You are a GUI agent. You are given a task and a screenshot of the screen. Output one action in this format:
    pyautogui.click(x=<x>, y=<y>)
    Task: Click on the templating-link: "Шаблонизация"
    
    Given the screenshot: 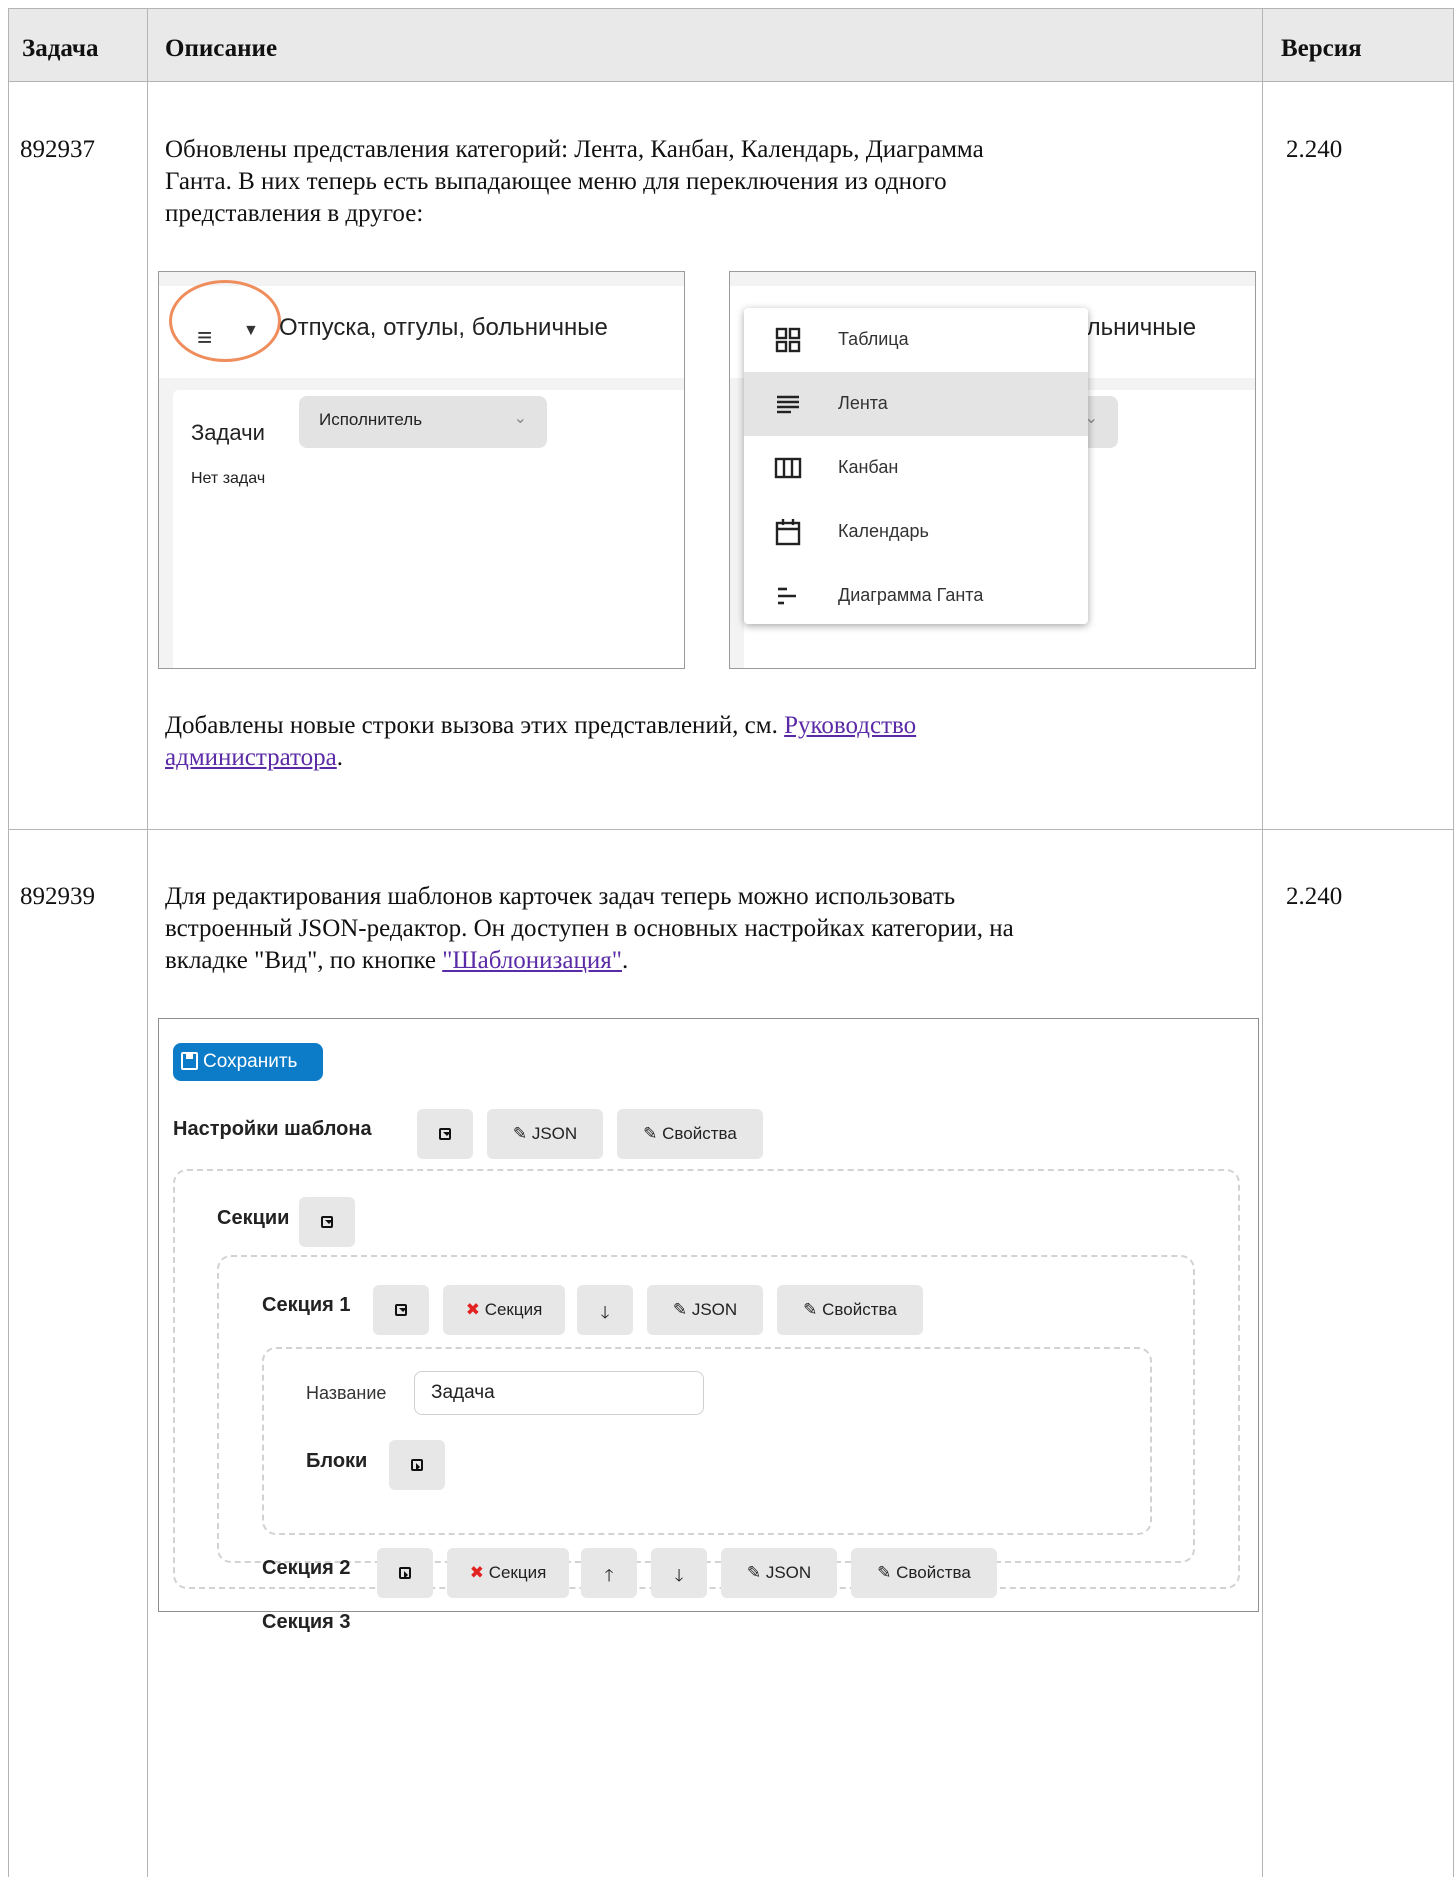 What is the action you would take?
    pyautogui.click(x=532, y=960)
    